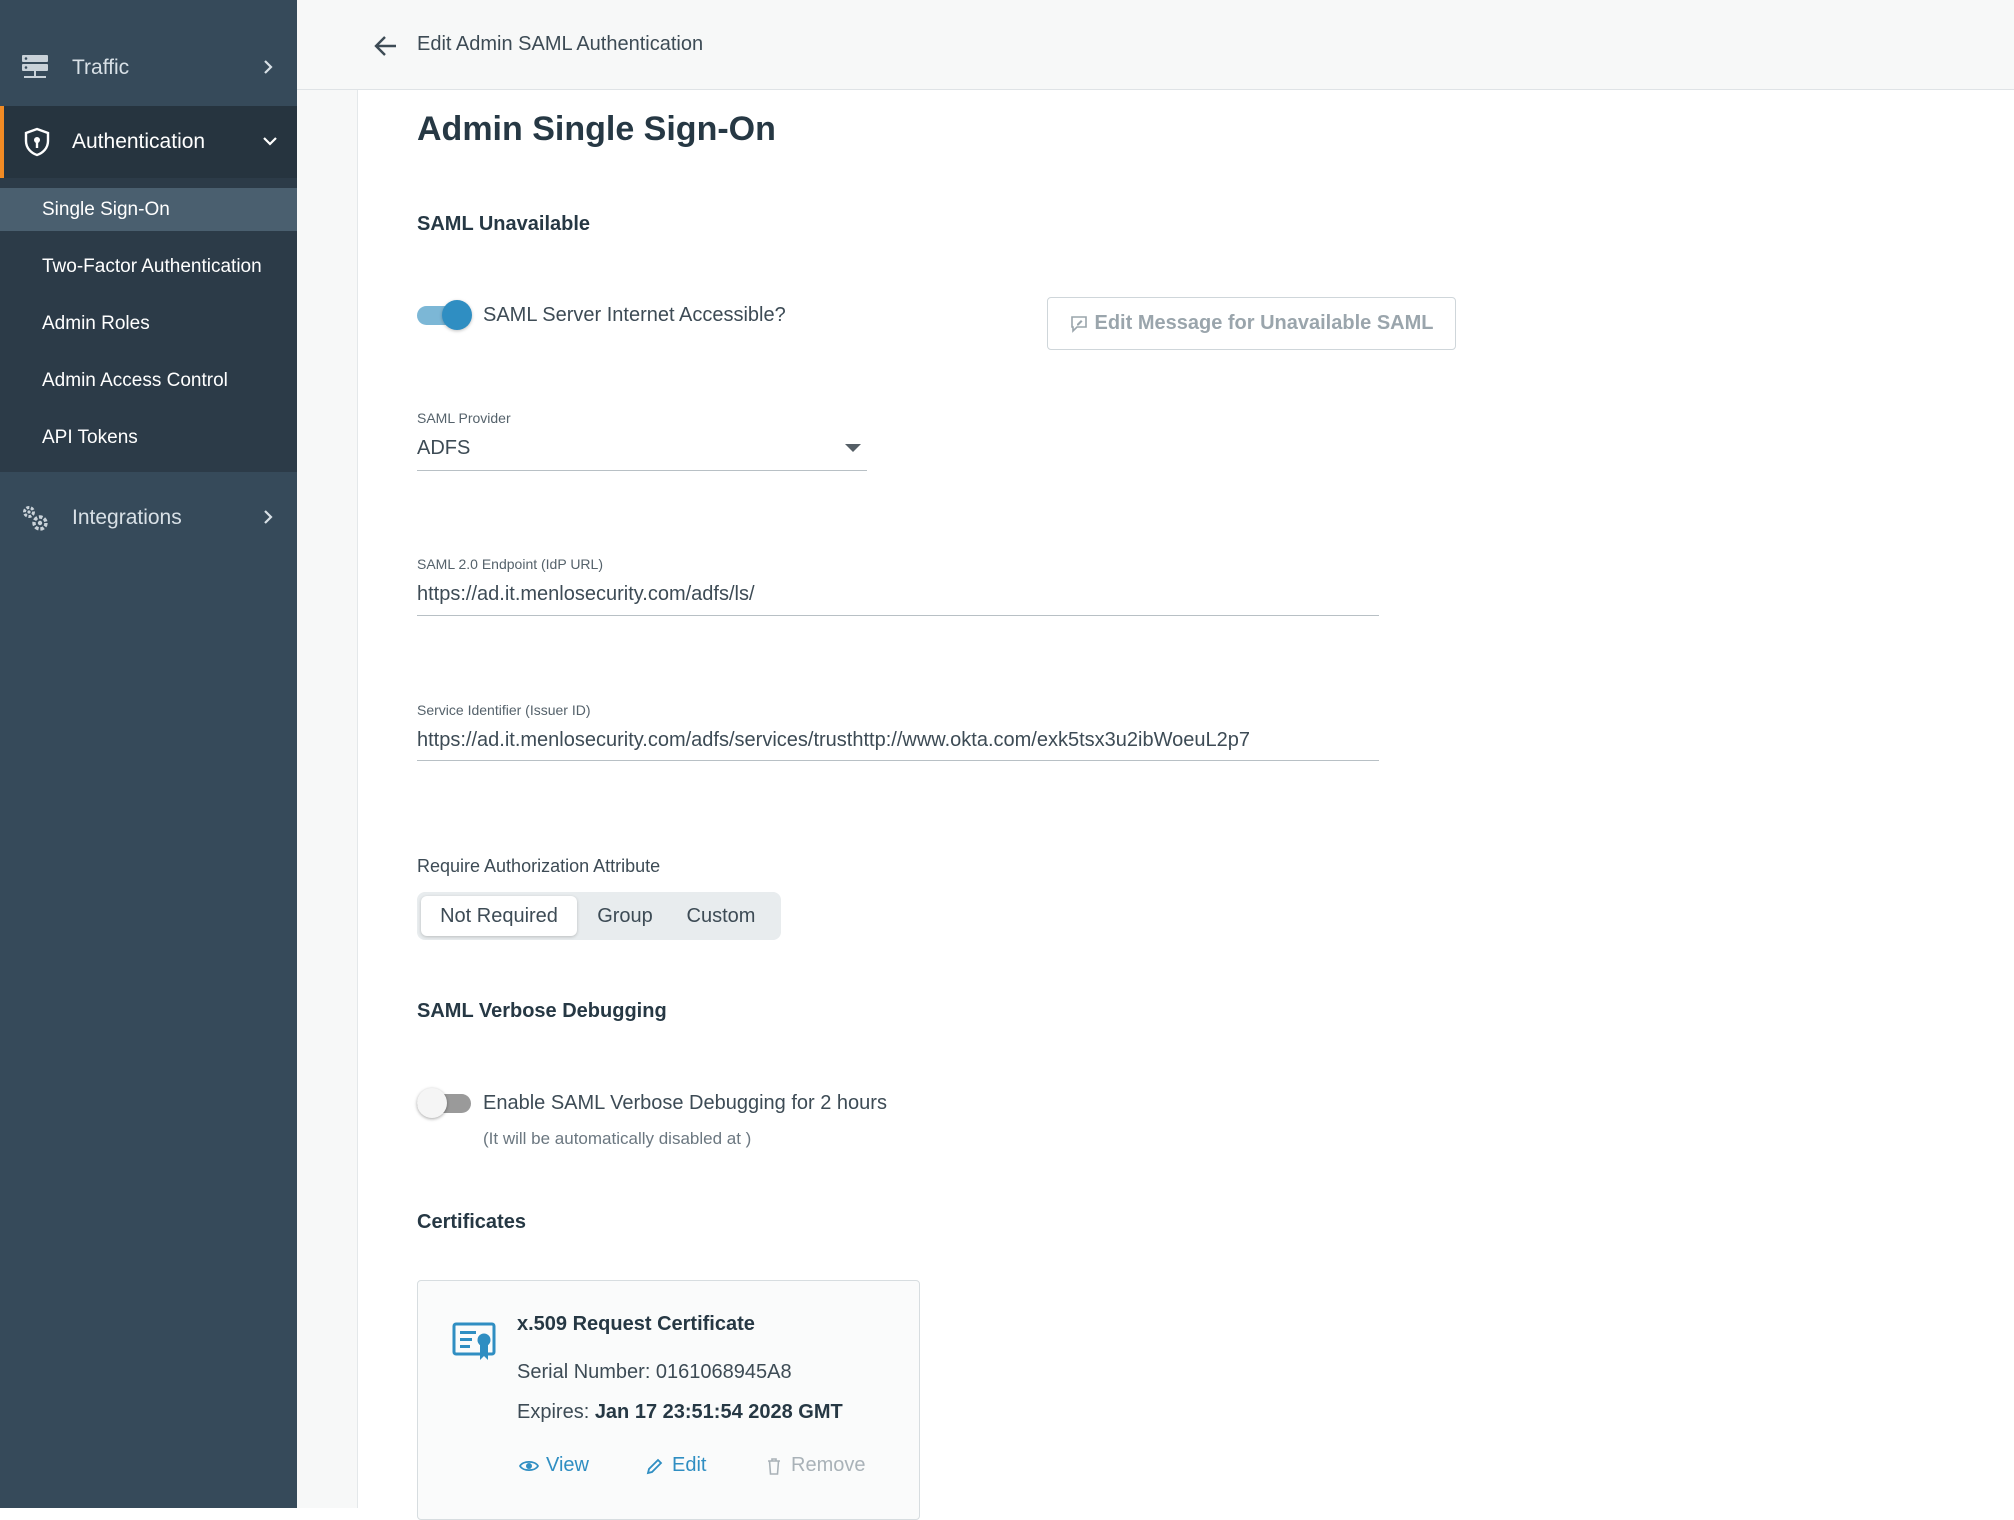 The width and height of the screenshot is (2014, 1520). I want to click on saml-provider-select: ADFS, so click(443, 448).